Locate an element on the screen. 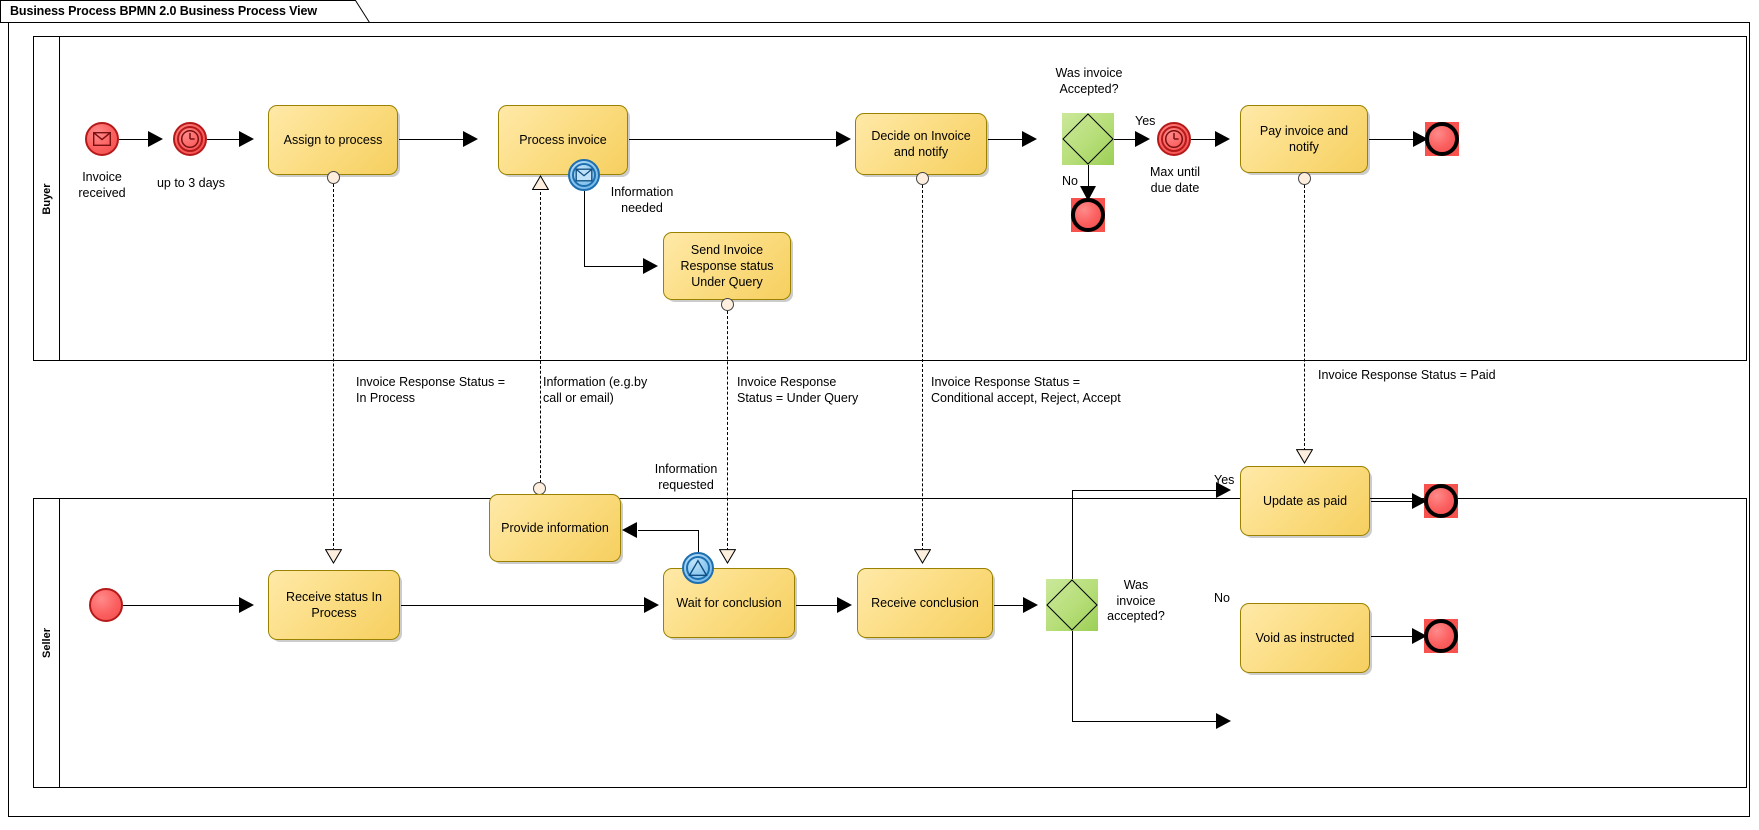  connector-seller-no-right is located at coordinates (1144, 721).